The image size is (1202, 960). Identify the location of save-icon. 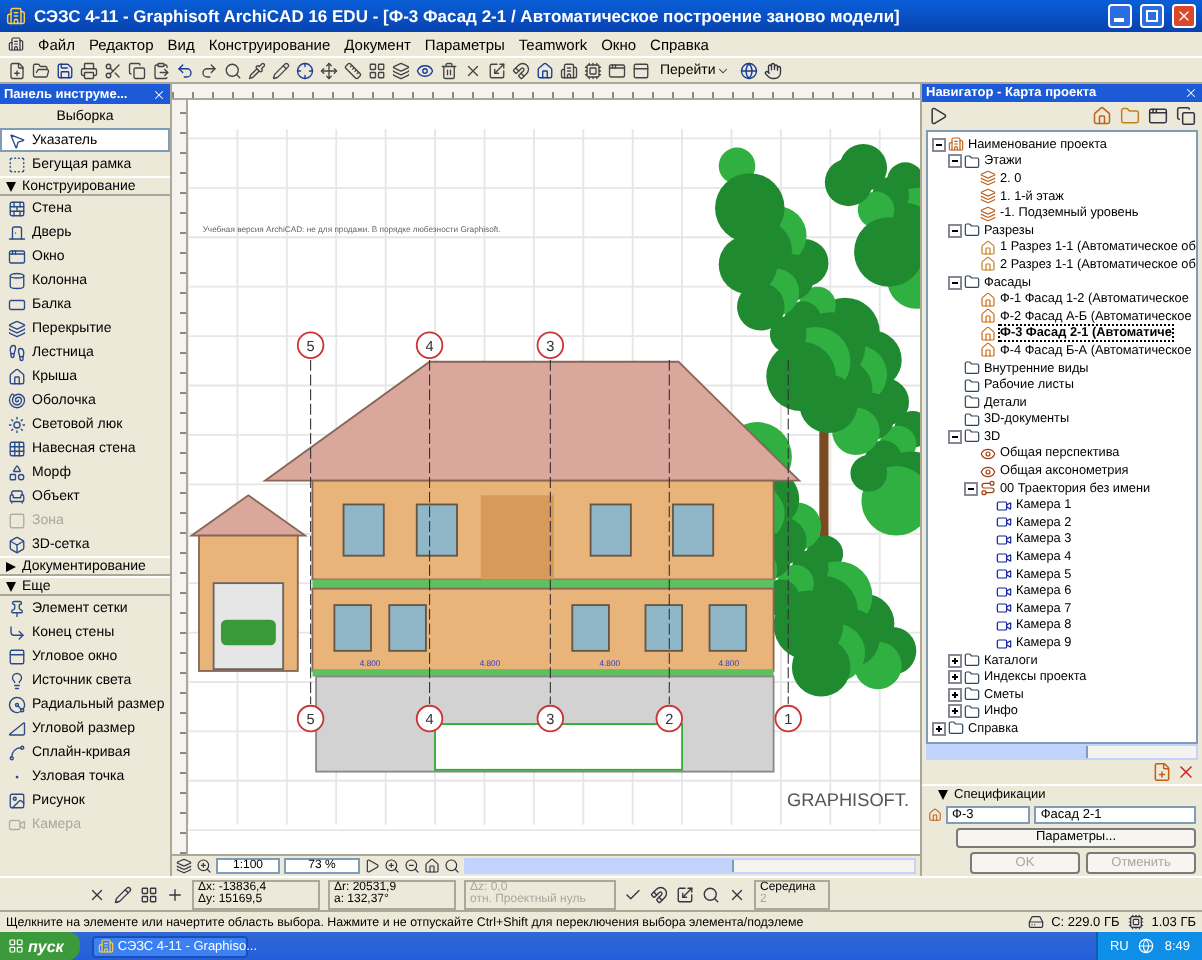
(65, 70).